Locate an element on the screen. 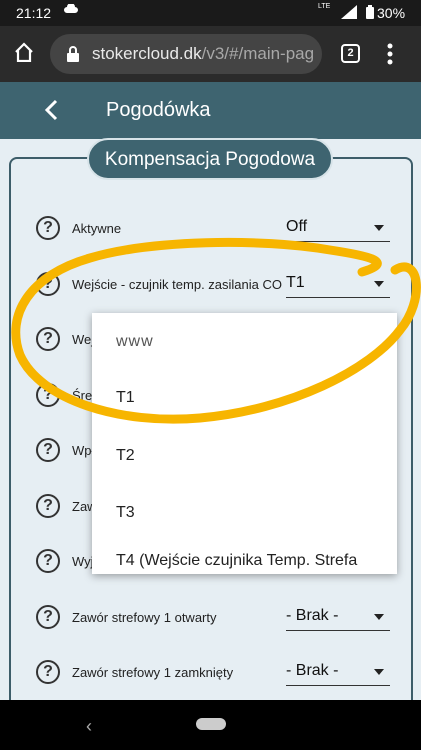  select-value: T1 is located at coordinates (295, 282).